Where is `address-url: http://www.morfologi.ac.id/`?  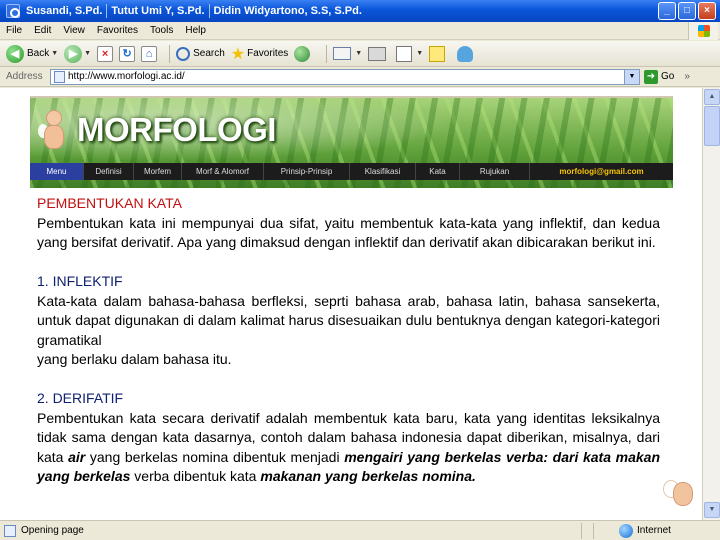
address-url: http://www.morfologi.ac.id/ is located at coordinates (126, 76).